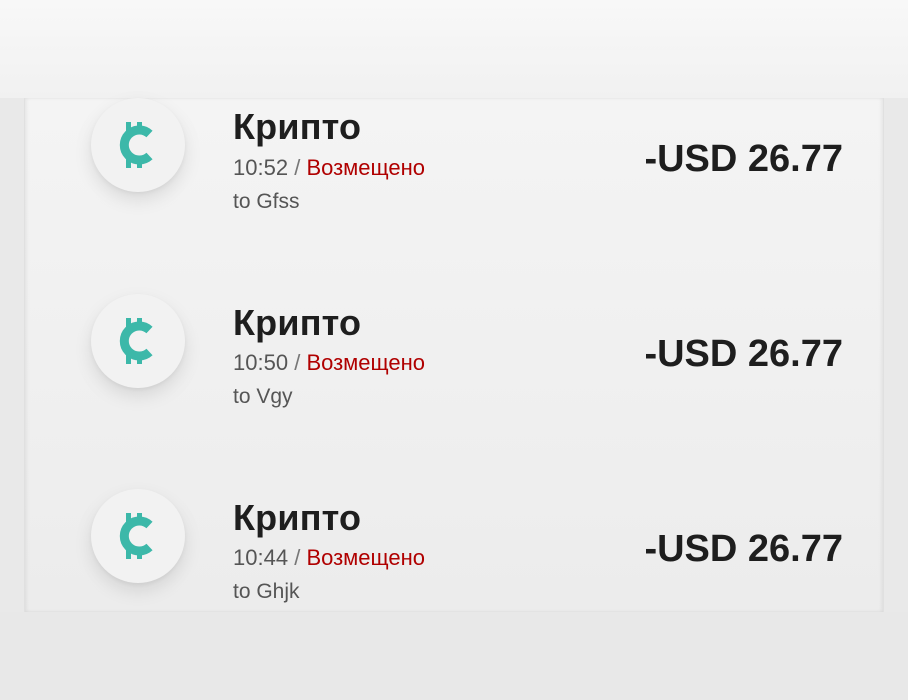  Describe the element at coordinates (454, 49) in the screenshot. I see `top-background` at that location.